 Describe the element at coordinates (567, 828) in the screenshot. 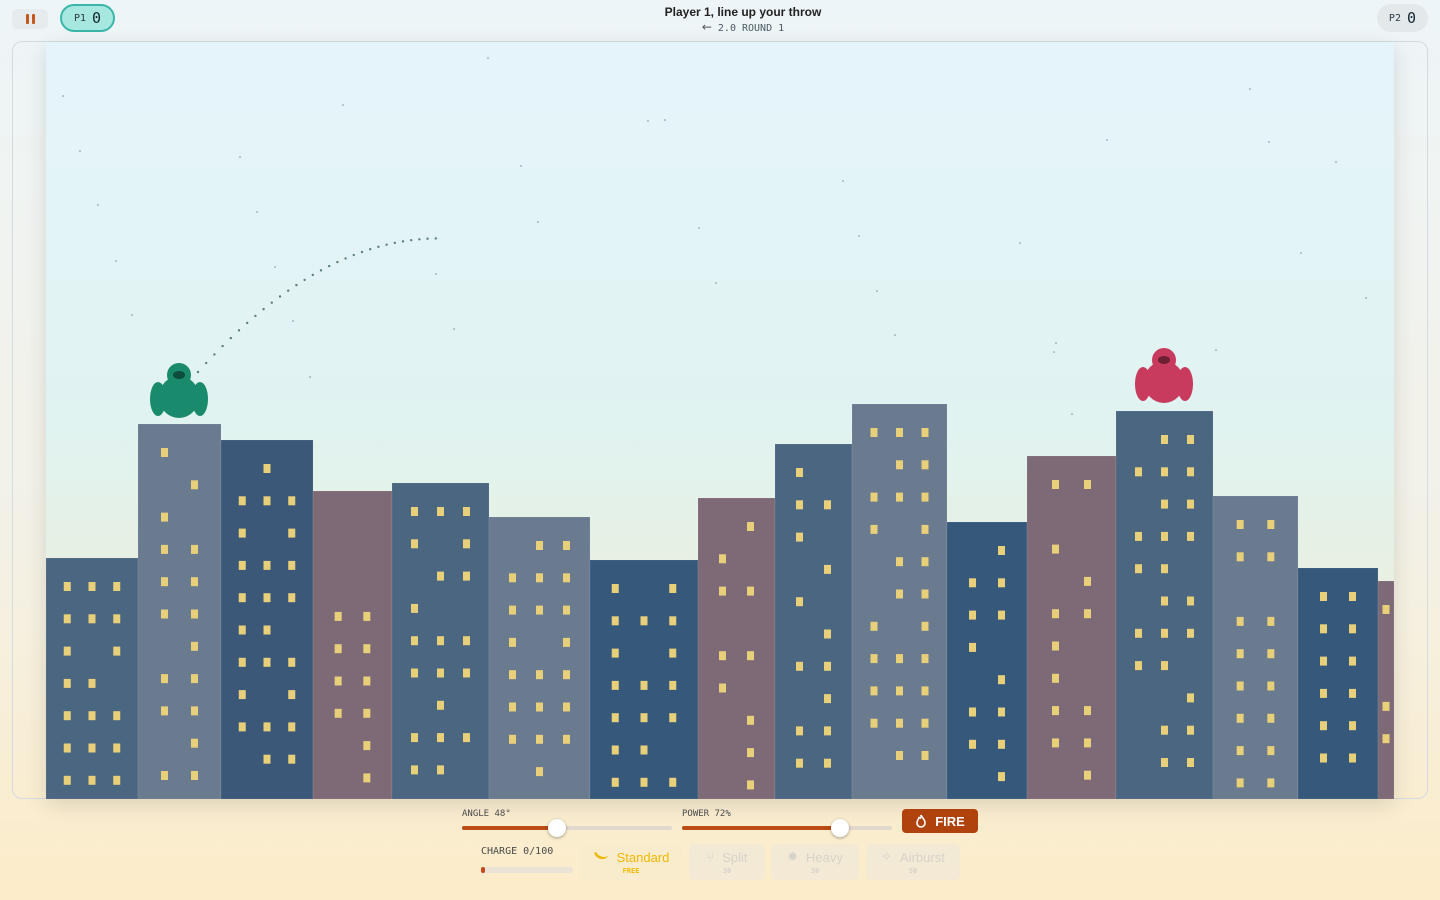

I see `angle-slider` at that location.